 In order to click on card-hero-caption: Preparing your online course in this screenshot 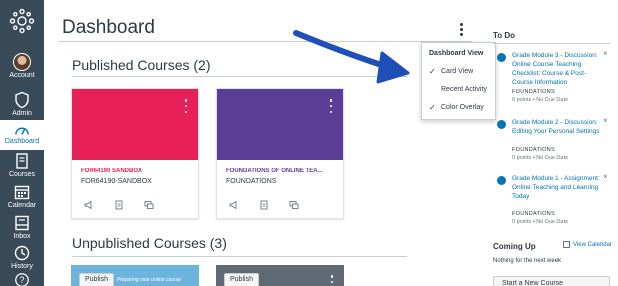, I will do `click(149, 280)`.